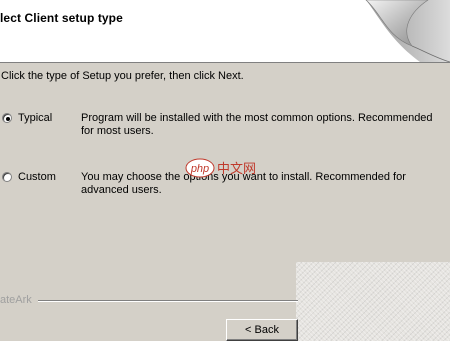 Image resolution: width=450 pixels, height=341 pixels. Describe the element at coordinates (373, 301) in the screenshot. I see `texture-overlay` at that location.